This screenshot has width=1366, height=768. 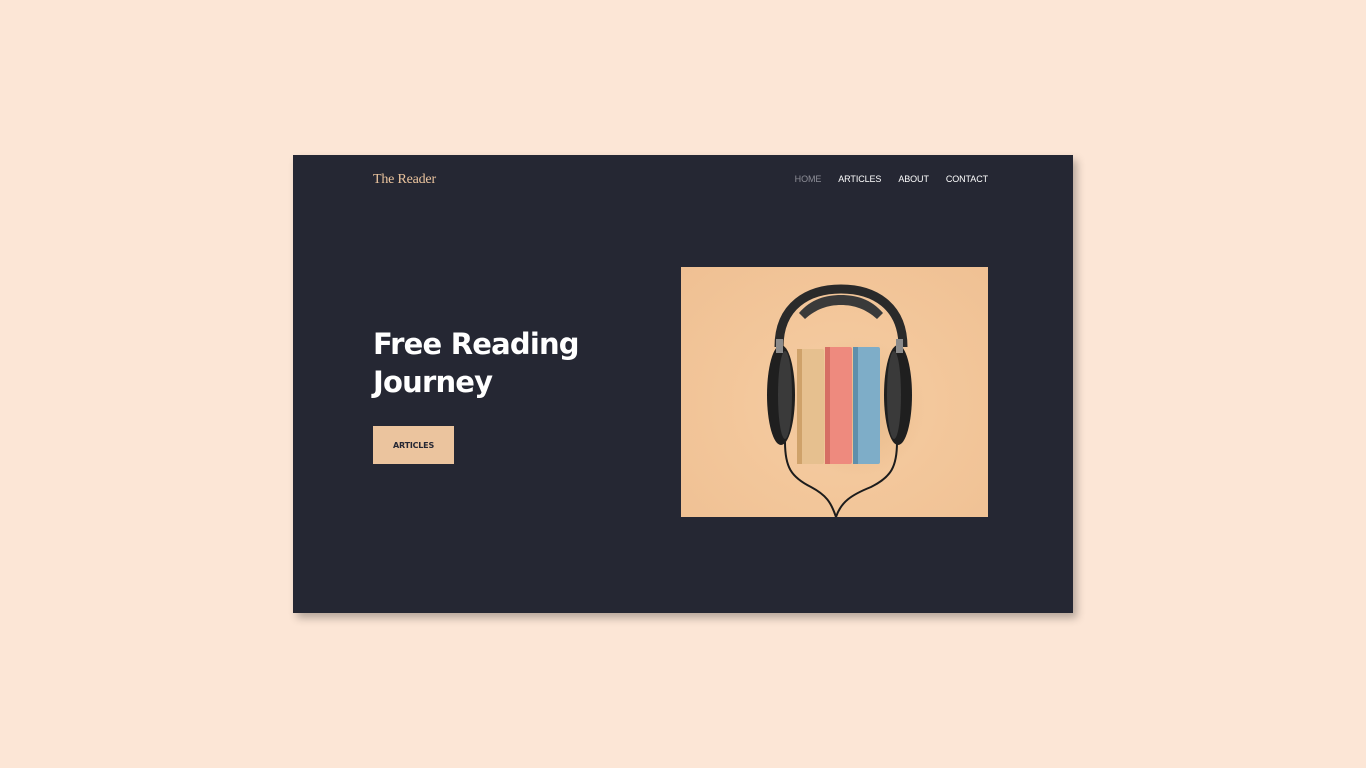 What do you see at coordinates (855, 405) in the screenshot?
I see `book-blue-spine` at bounding box center [855, 405].